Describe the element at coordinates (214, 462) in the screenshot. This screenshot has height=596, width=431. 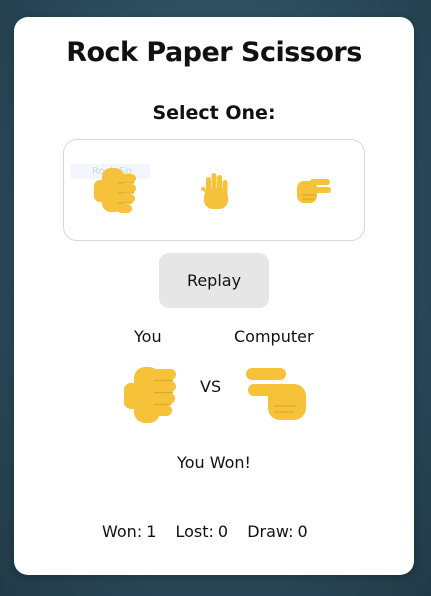
I see `result-text: You Won!` at that location.